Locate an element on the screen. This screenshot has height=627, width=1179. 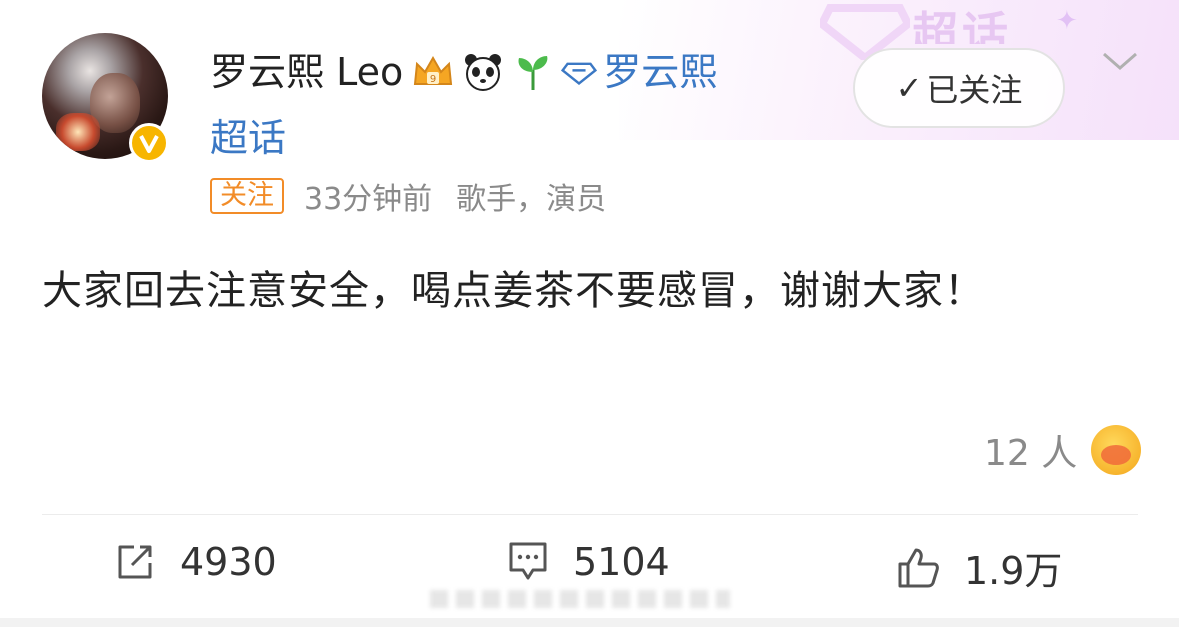
follow-tag: 关注 is located at coordinates (247, 196).